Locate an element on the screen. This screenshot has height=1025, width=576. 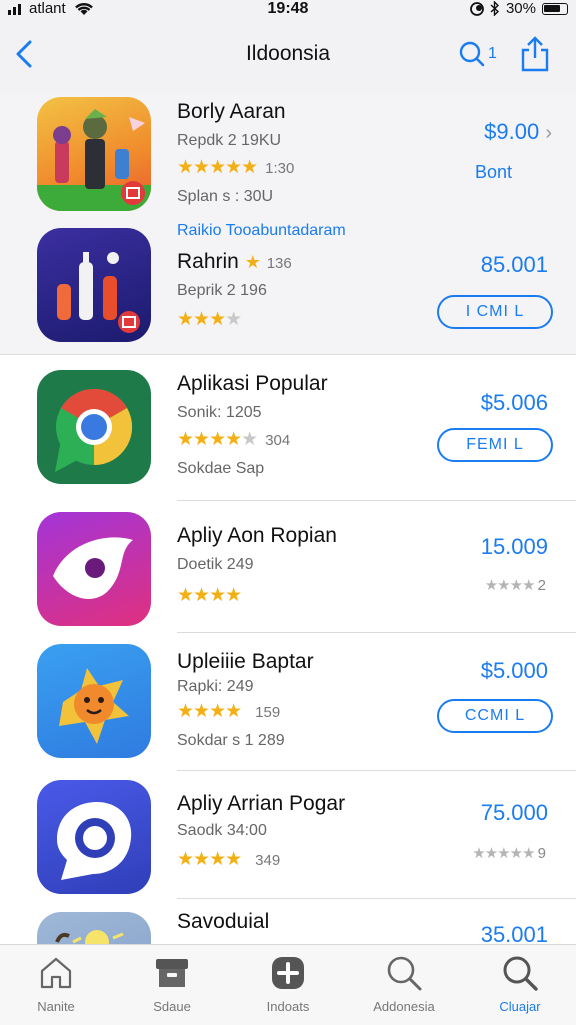
bluetooth-icon is located at coordinates (494, 8).